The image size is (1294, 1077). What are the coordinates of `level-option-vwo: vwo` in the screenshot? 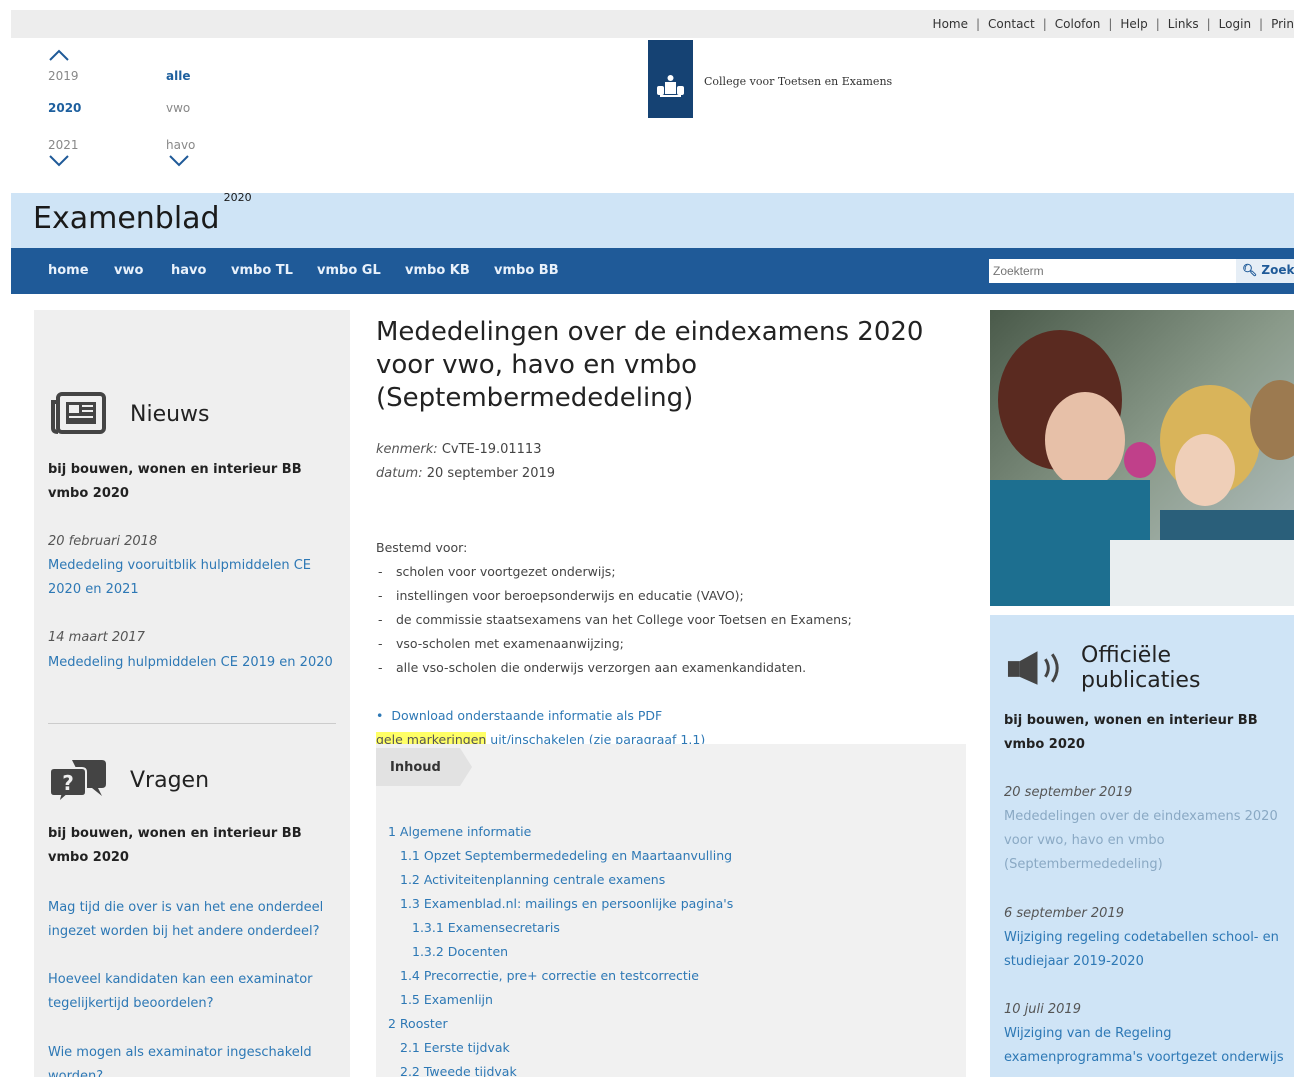 It's located at (196, 108).